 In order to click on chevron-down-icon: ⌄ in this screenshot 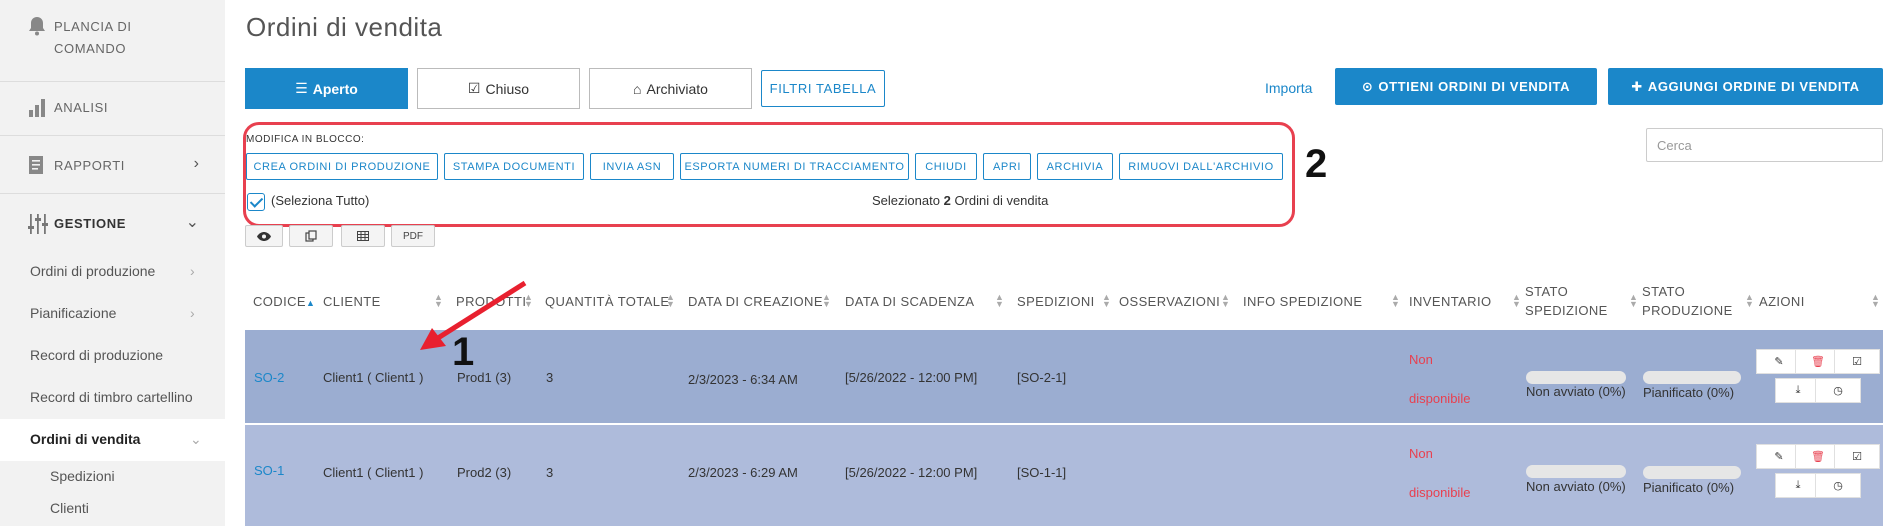, I will do `click(192, 222)`.